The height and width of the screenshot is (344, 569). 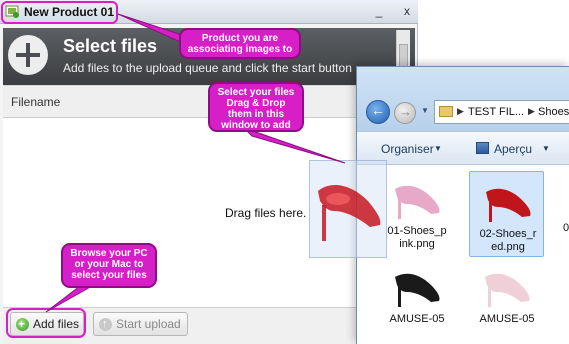 I want to click on explorer-navigation-bar: ▼ ▶ TEST FIL... ▶ Shoes, so click(x=463, y=99).